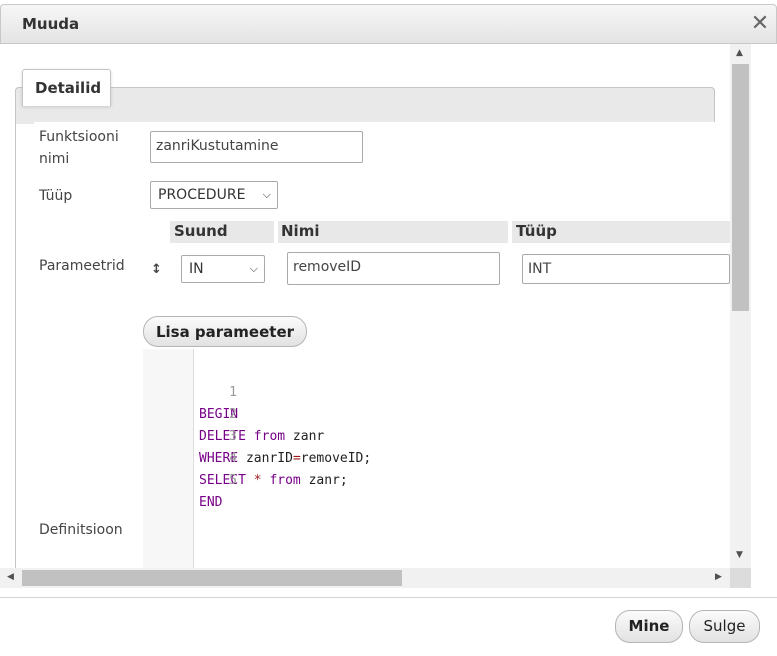 This screenshot has height=656, width=777. I want to click on dialog-title: Muuda, so click(51, 24).